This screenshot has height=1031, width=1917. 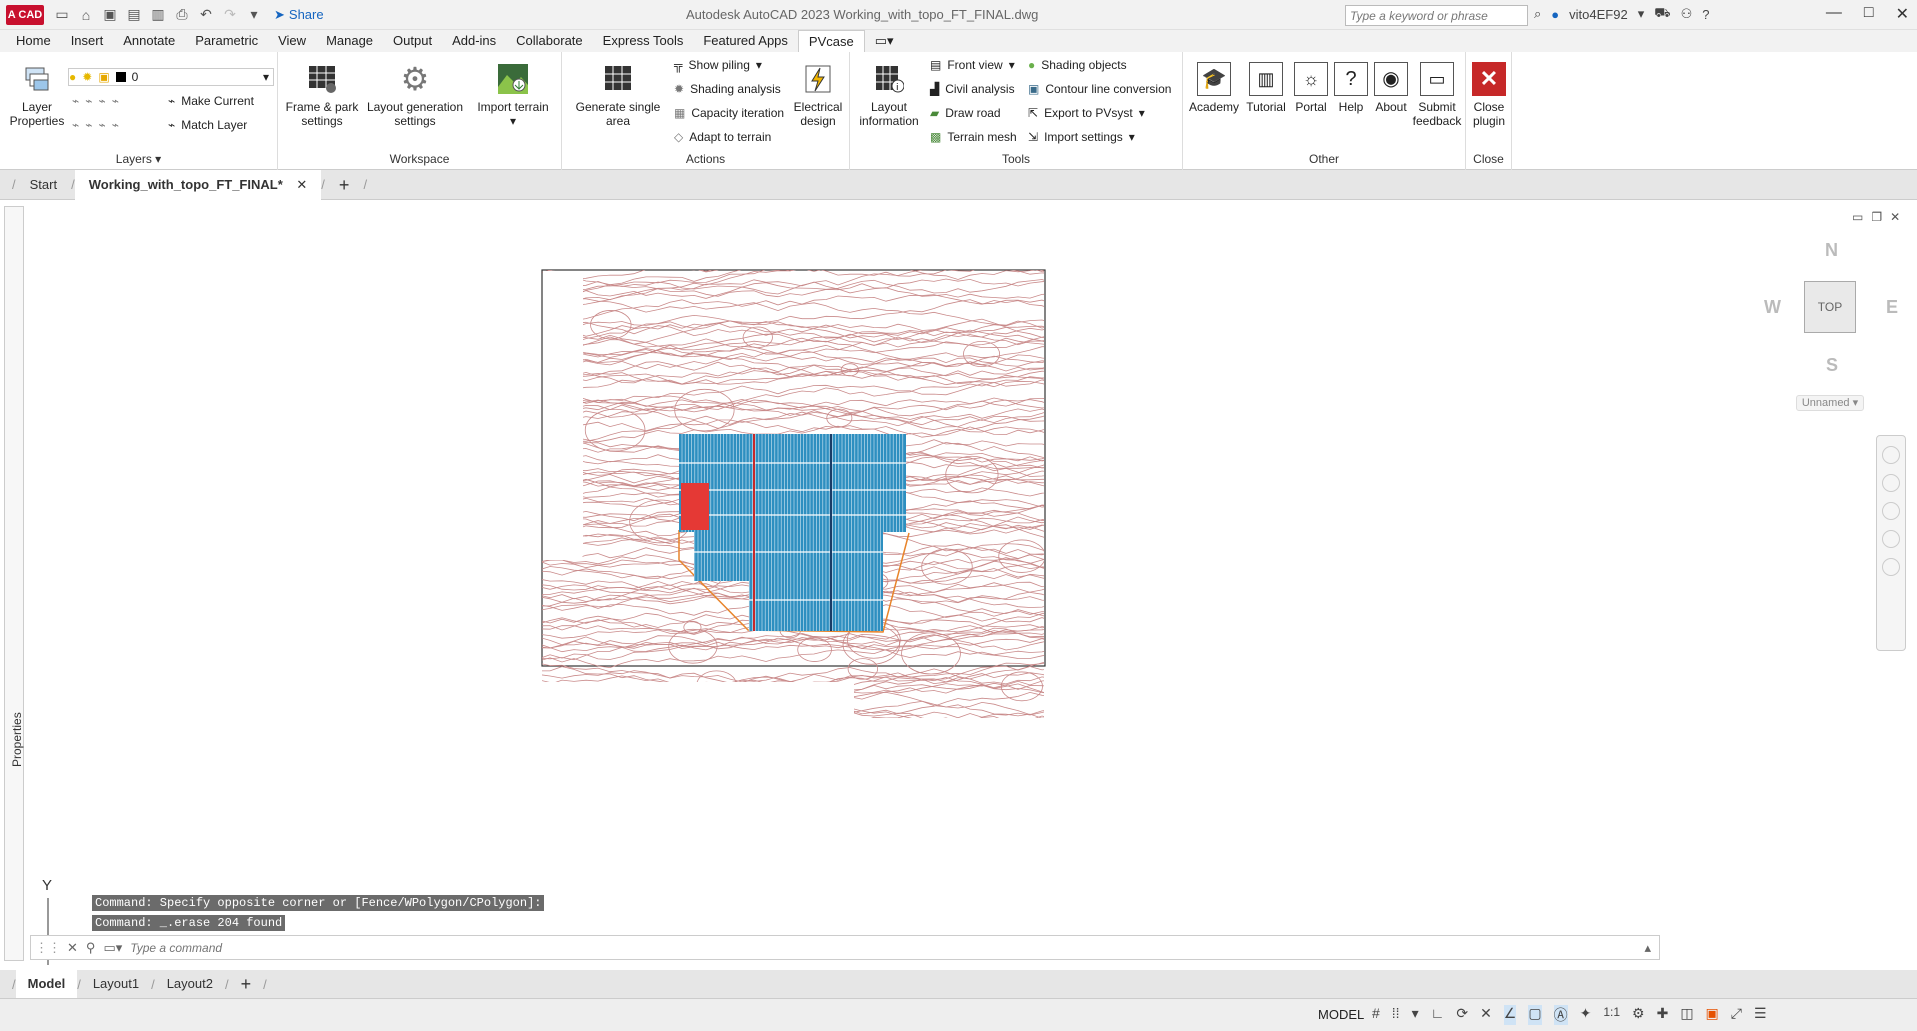 What do you see at coordinates (1396, 1015) in the screenshot?
I see `snap-icon: ⁞⁞` at bounding box center [1396, 1015].